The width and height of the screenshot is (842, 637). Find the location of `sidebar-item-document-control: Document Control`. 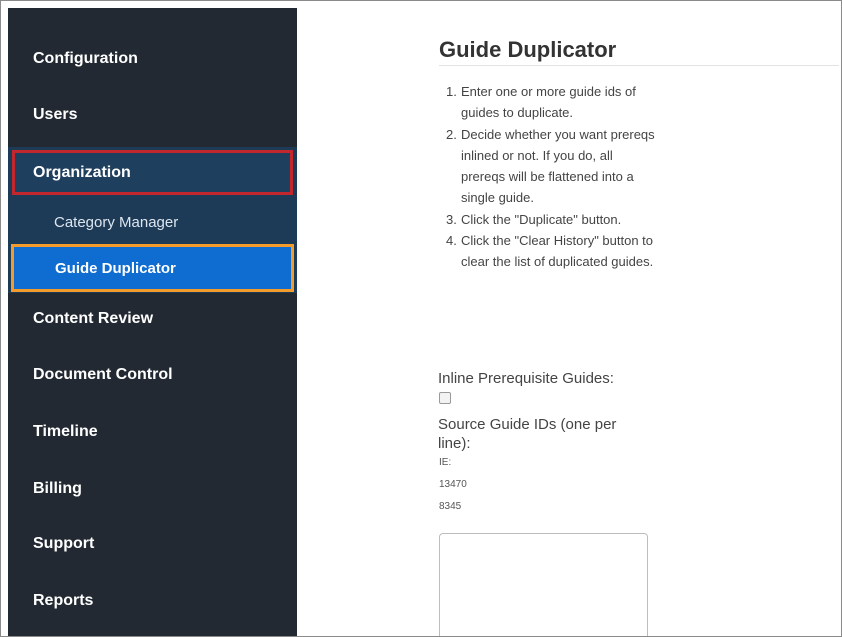

sidebar-item-document-control: Document Control is located at coordinates (152, 375).